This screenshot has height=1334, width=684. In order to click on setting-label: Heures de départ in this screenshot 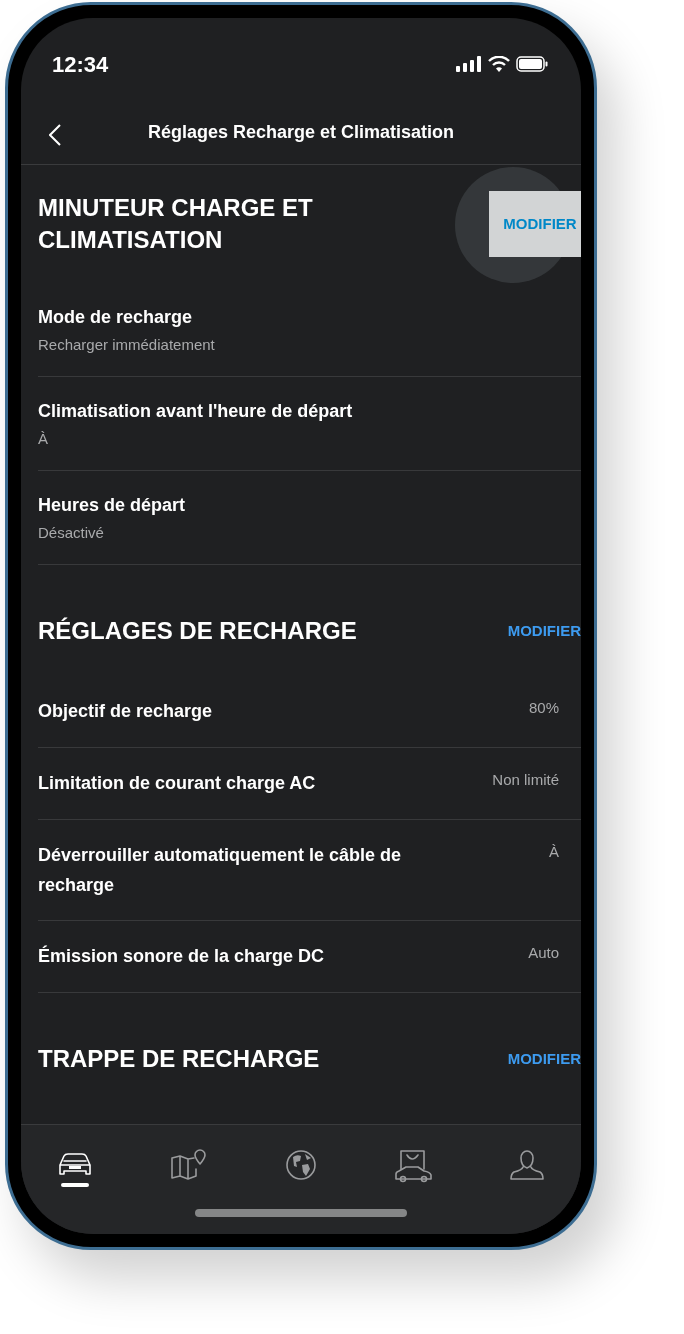, I will do `click(112, 505)`.